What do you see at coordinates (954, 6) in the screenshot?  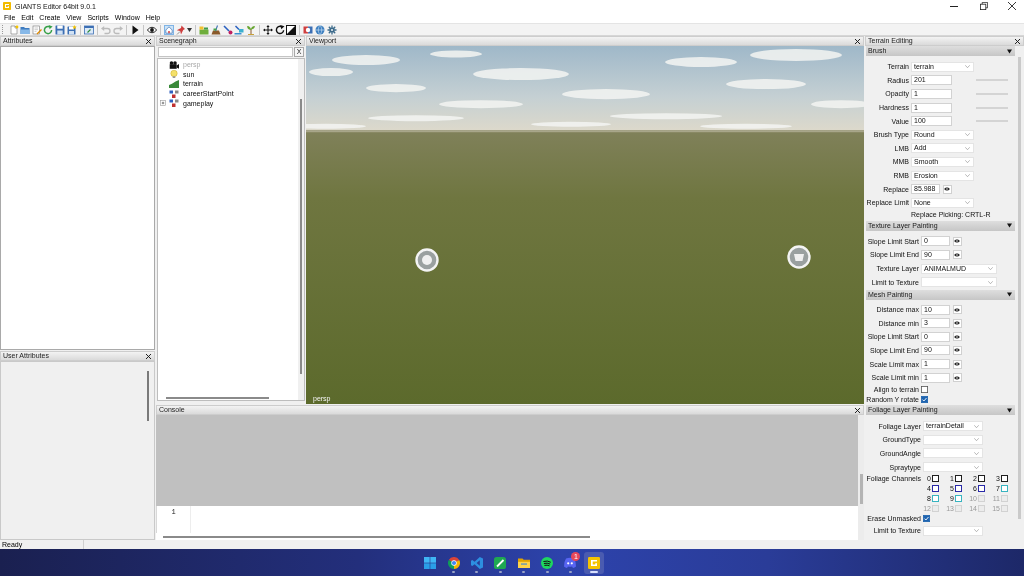 I see `minimize-icon` at bounding box center [954, 6].